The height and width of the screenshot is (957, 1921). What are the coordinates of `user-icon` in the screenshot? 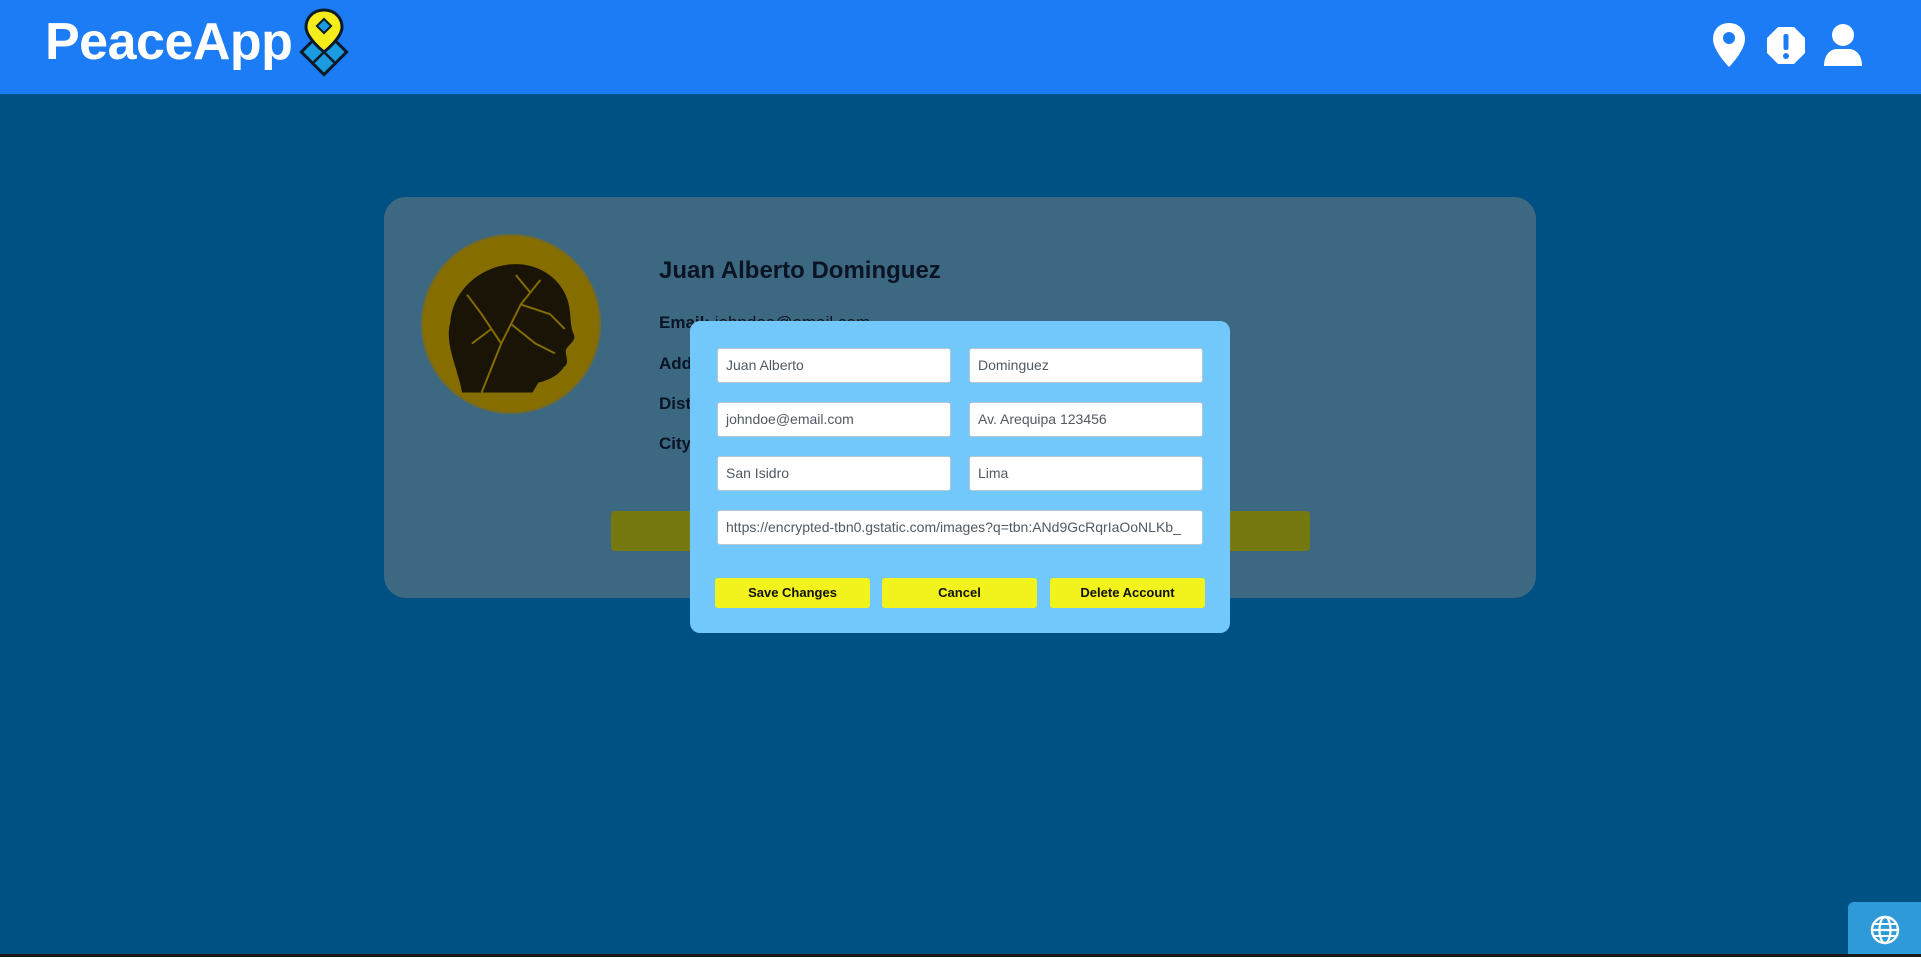 It's located at (1843, 45).